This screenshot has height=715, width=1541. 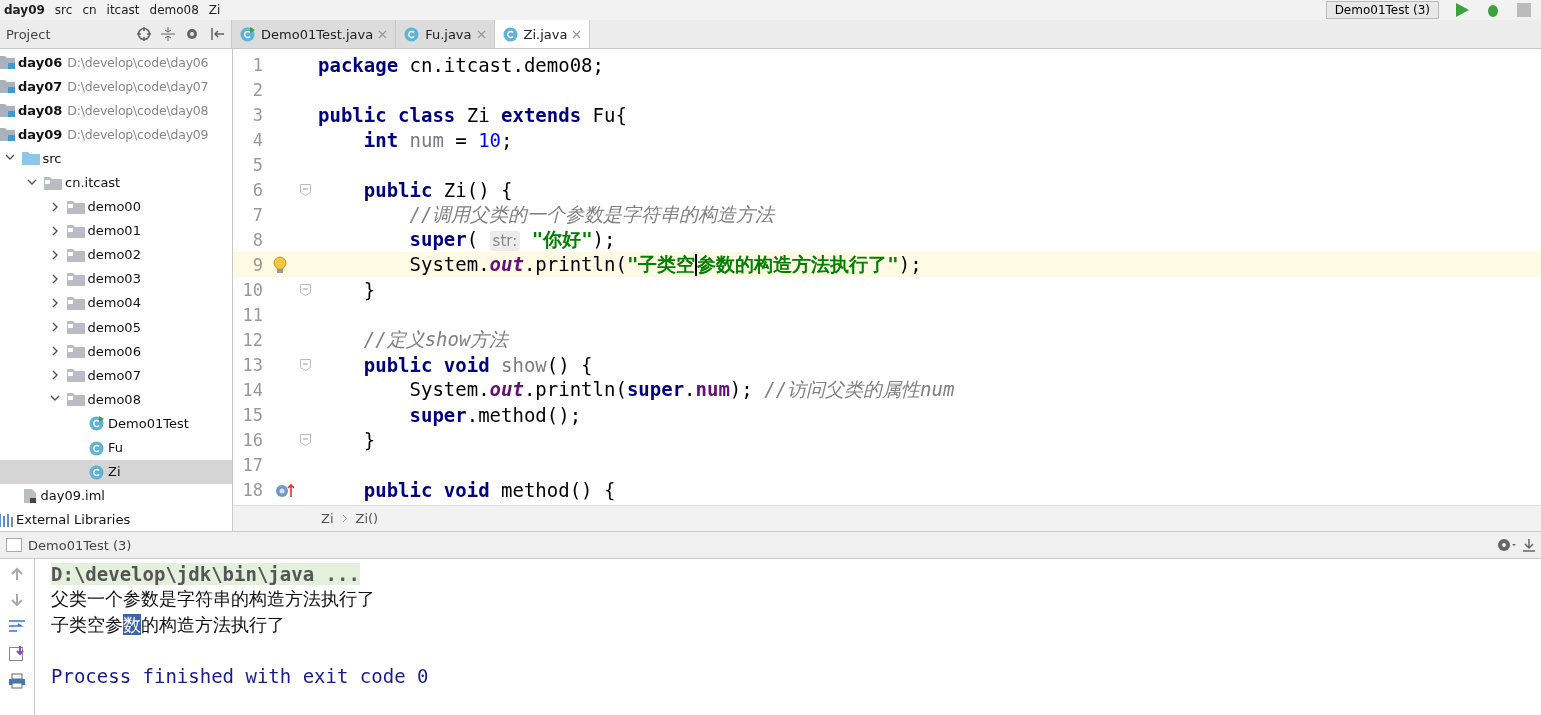 I want to click on settings-icon, so click(x=1507, y=545).